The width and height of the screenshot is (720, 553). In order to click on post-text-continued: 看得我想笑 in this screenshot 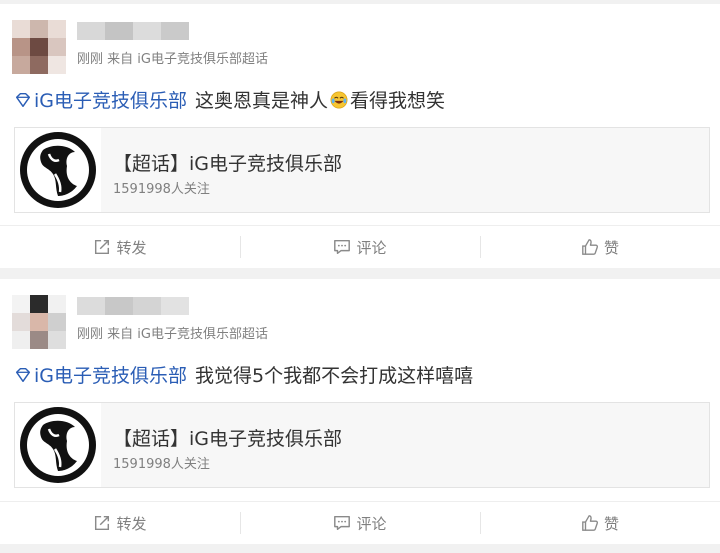, I will do `click(398, 101)`.